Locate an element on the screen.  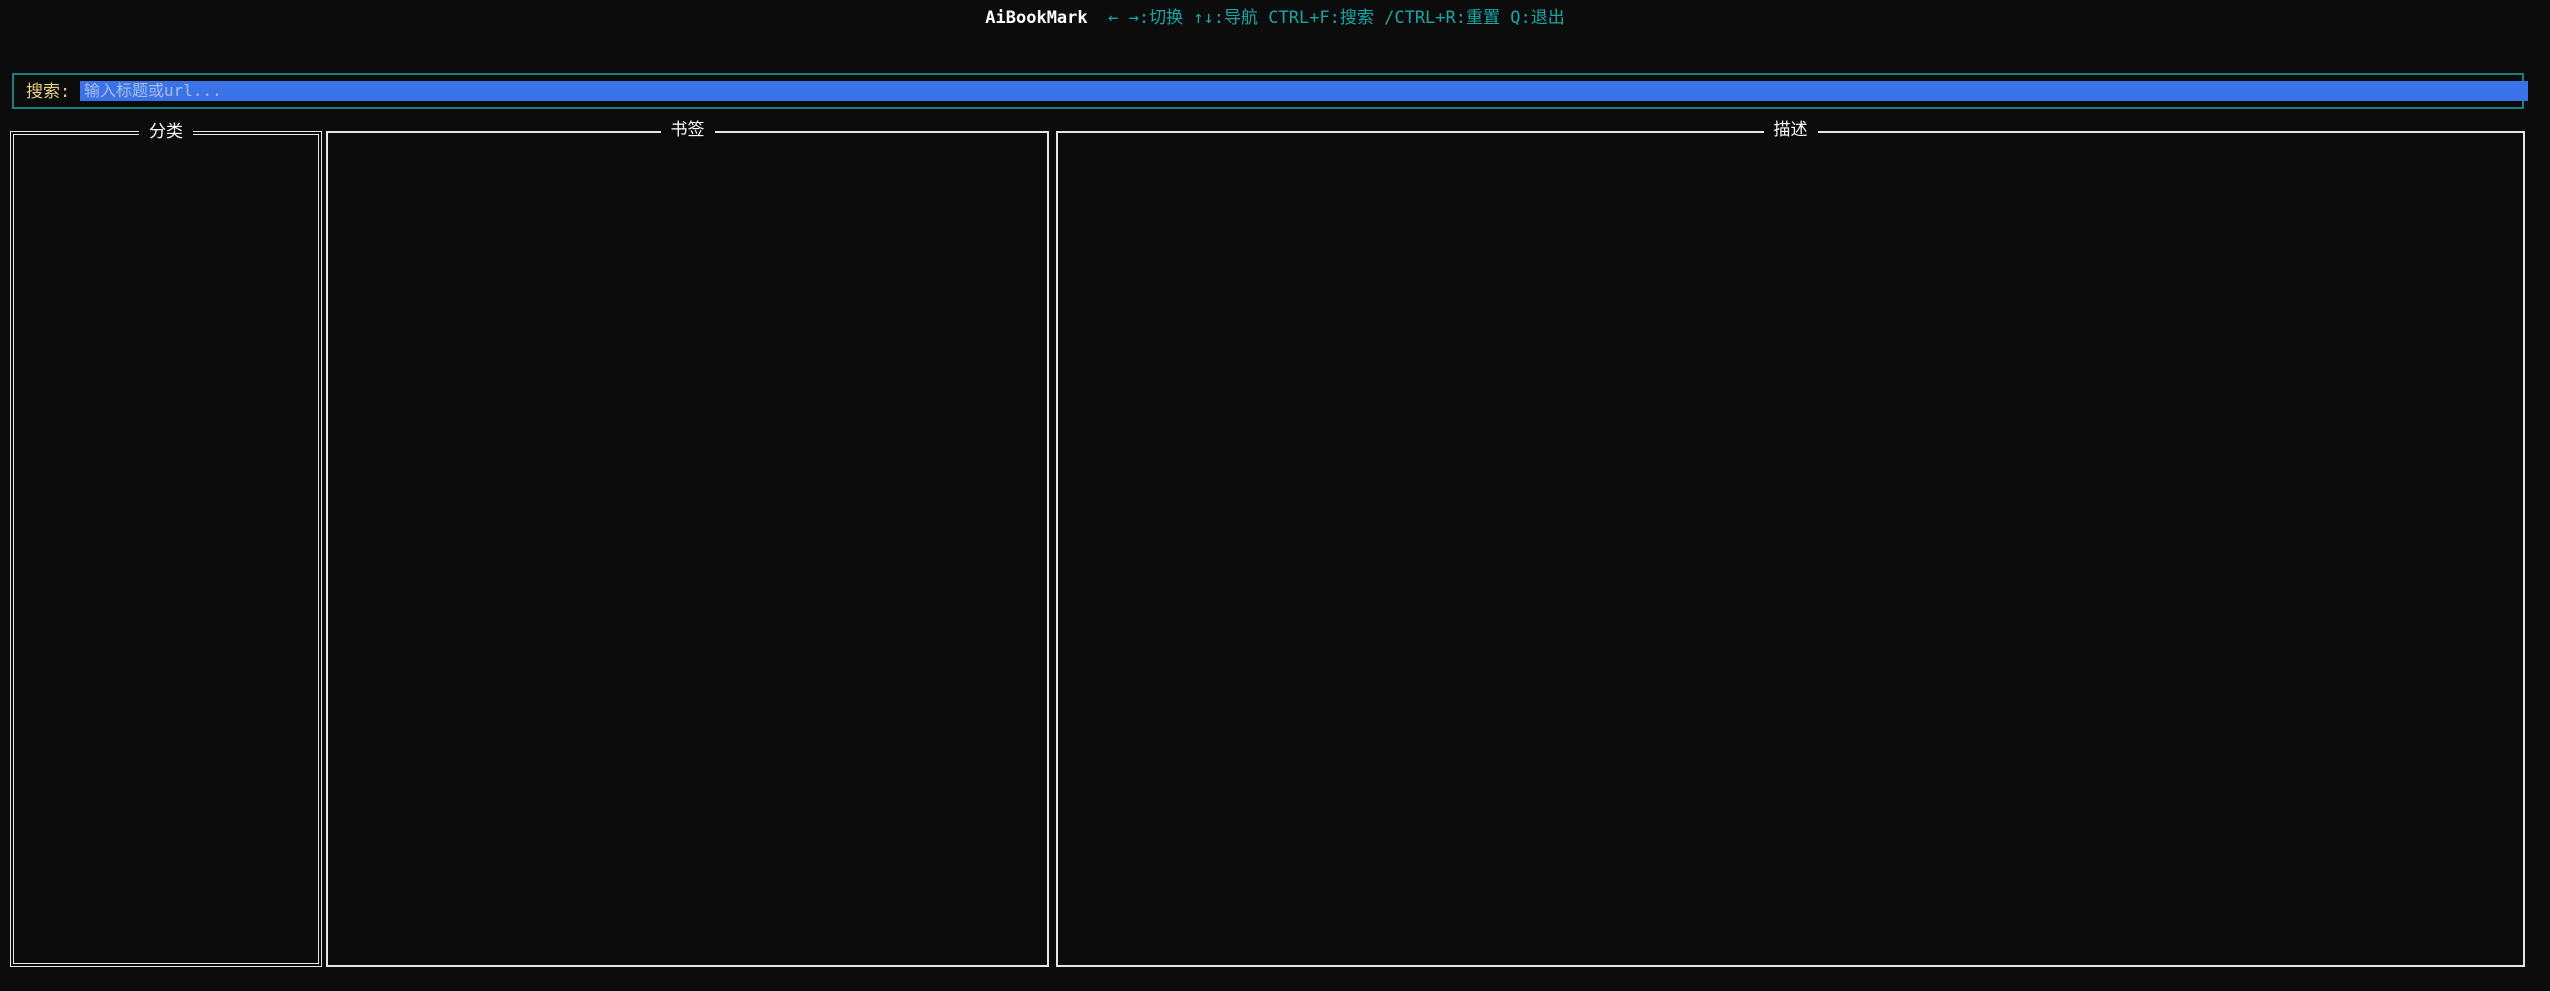
search-input is located at coordinates (1304, 91).